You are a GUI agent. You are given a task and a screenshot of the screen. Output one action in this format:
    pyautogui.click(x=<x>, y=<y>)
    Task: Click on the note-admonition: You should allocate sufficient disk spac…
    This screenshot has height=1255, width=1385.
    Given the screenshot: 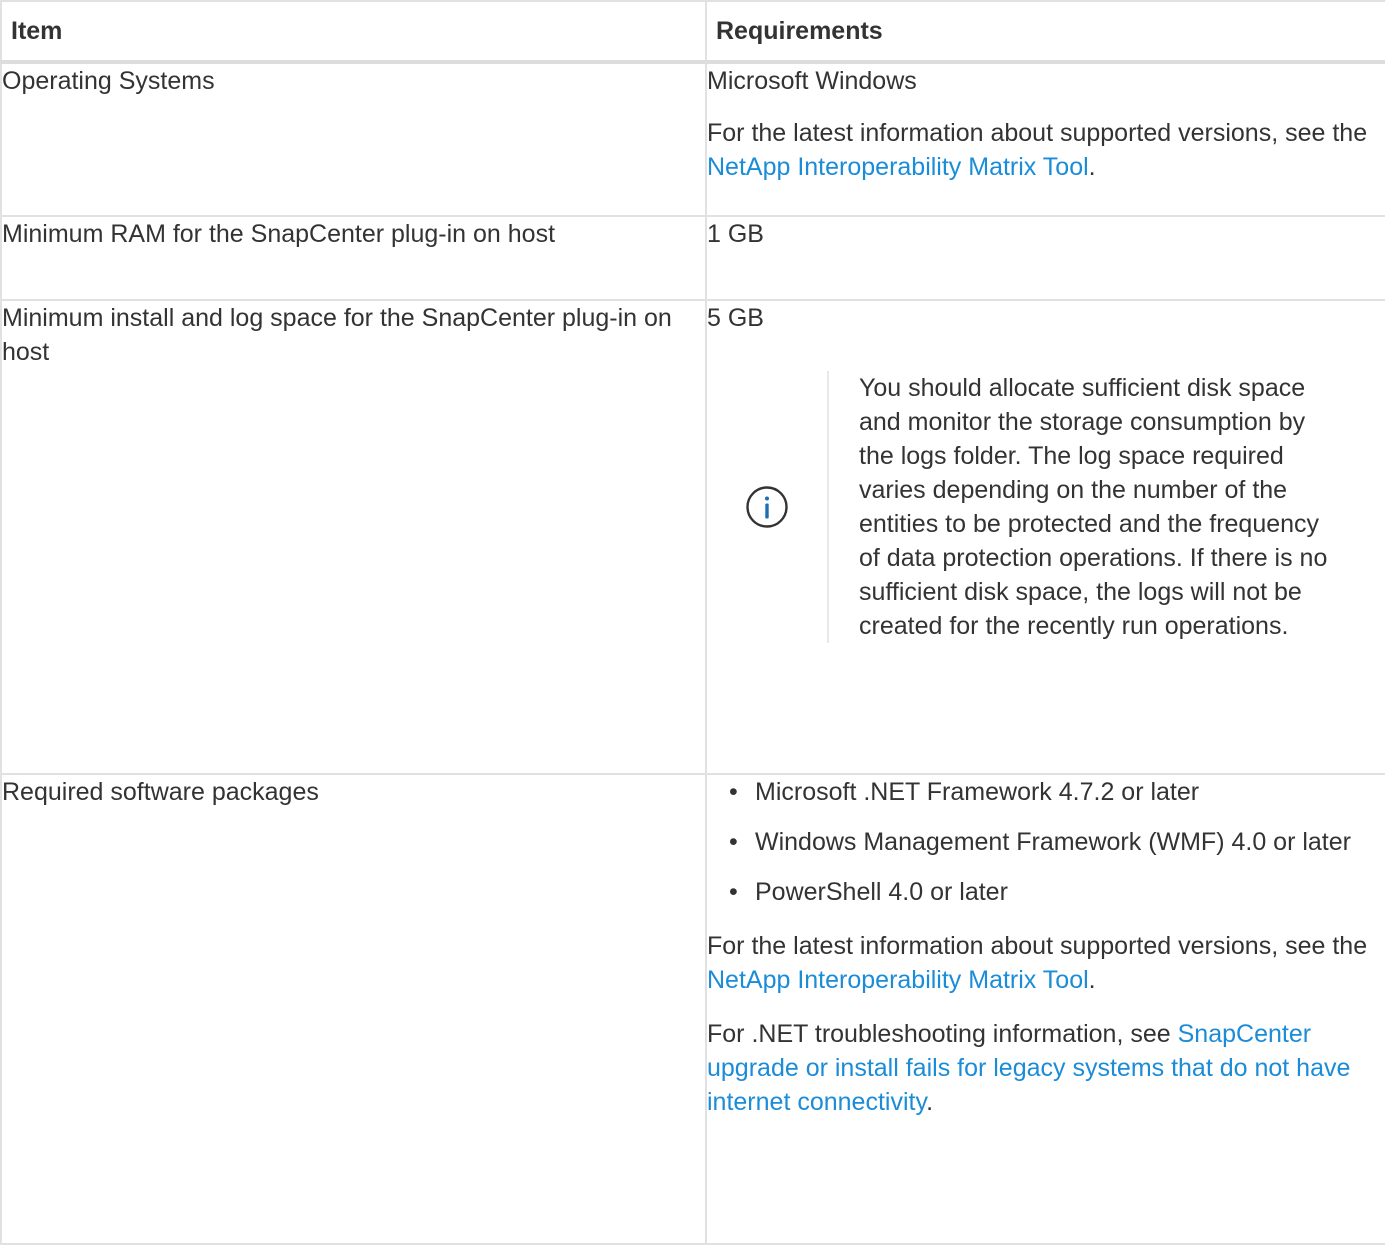 What is the action you would take?
    pyautogui.click(x=1046, y=507)
    